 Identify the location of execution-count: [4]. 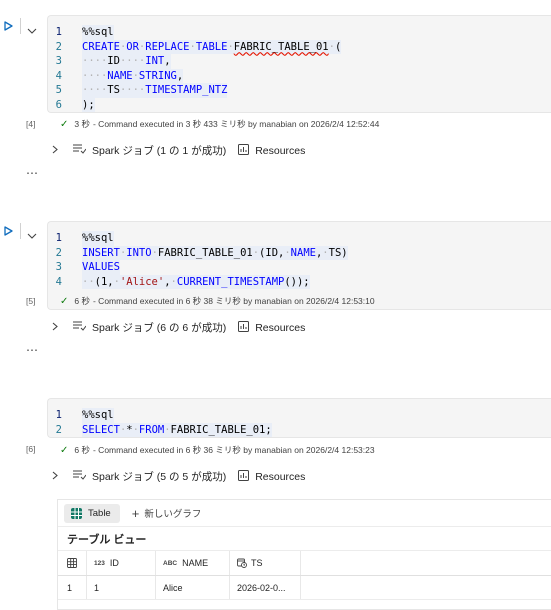
(31, 124).